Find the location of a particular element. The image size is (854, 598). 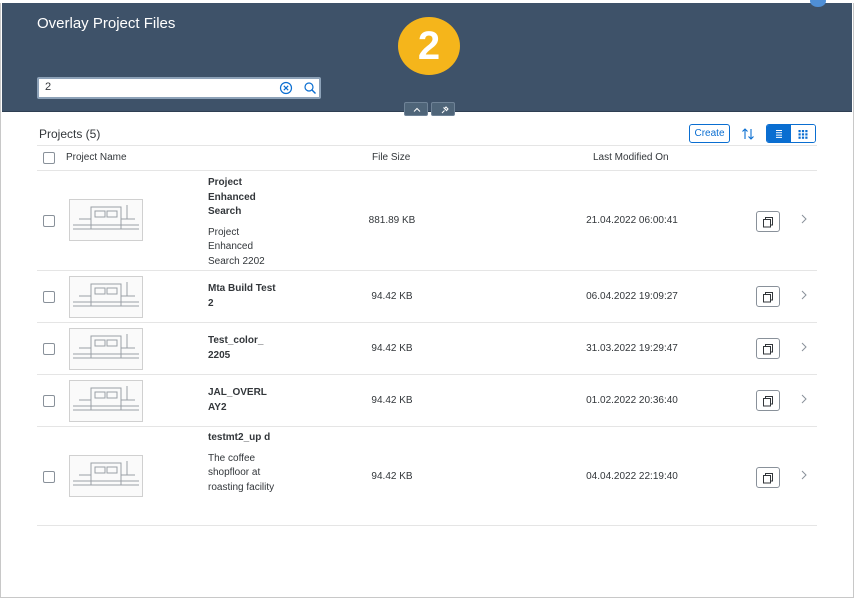

pin-header-button is located at coordinates (443, 109).